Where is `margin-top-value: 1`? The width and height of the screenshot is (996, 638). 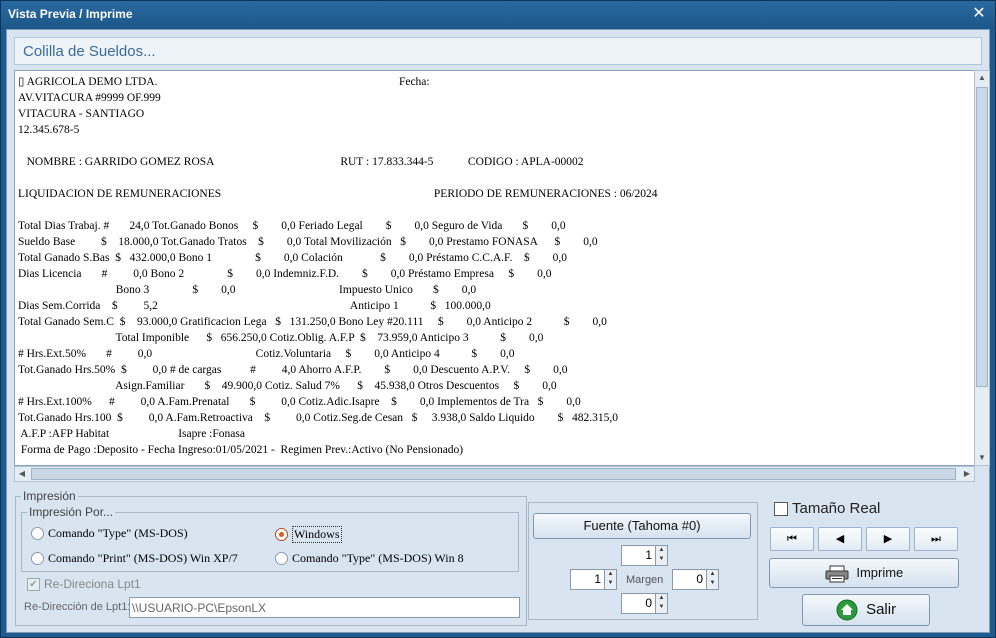
margin-top-value: 1 is located at coordinates (638, 555).